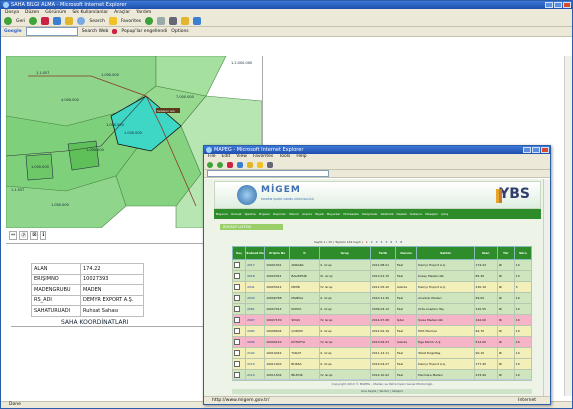  What do you see at coordinates (51, 31) in the screenshot?
I see `google-search-input` at bounding box center [51, 31].